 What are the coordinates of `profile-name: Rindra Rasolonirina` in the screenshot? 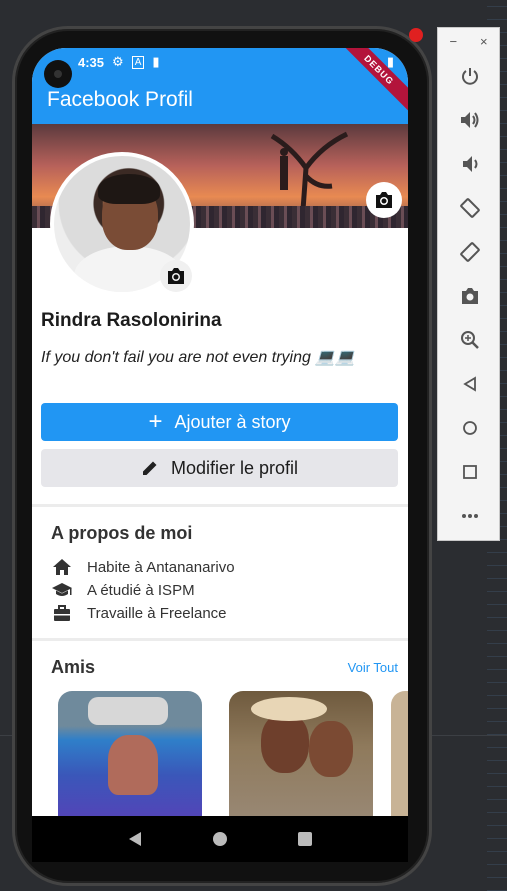 It's located at (131, 320).